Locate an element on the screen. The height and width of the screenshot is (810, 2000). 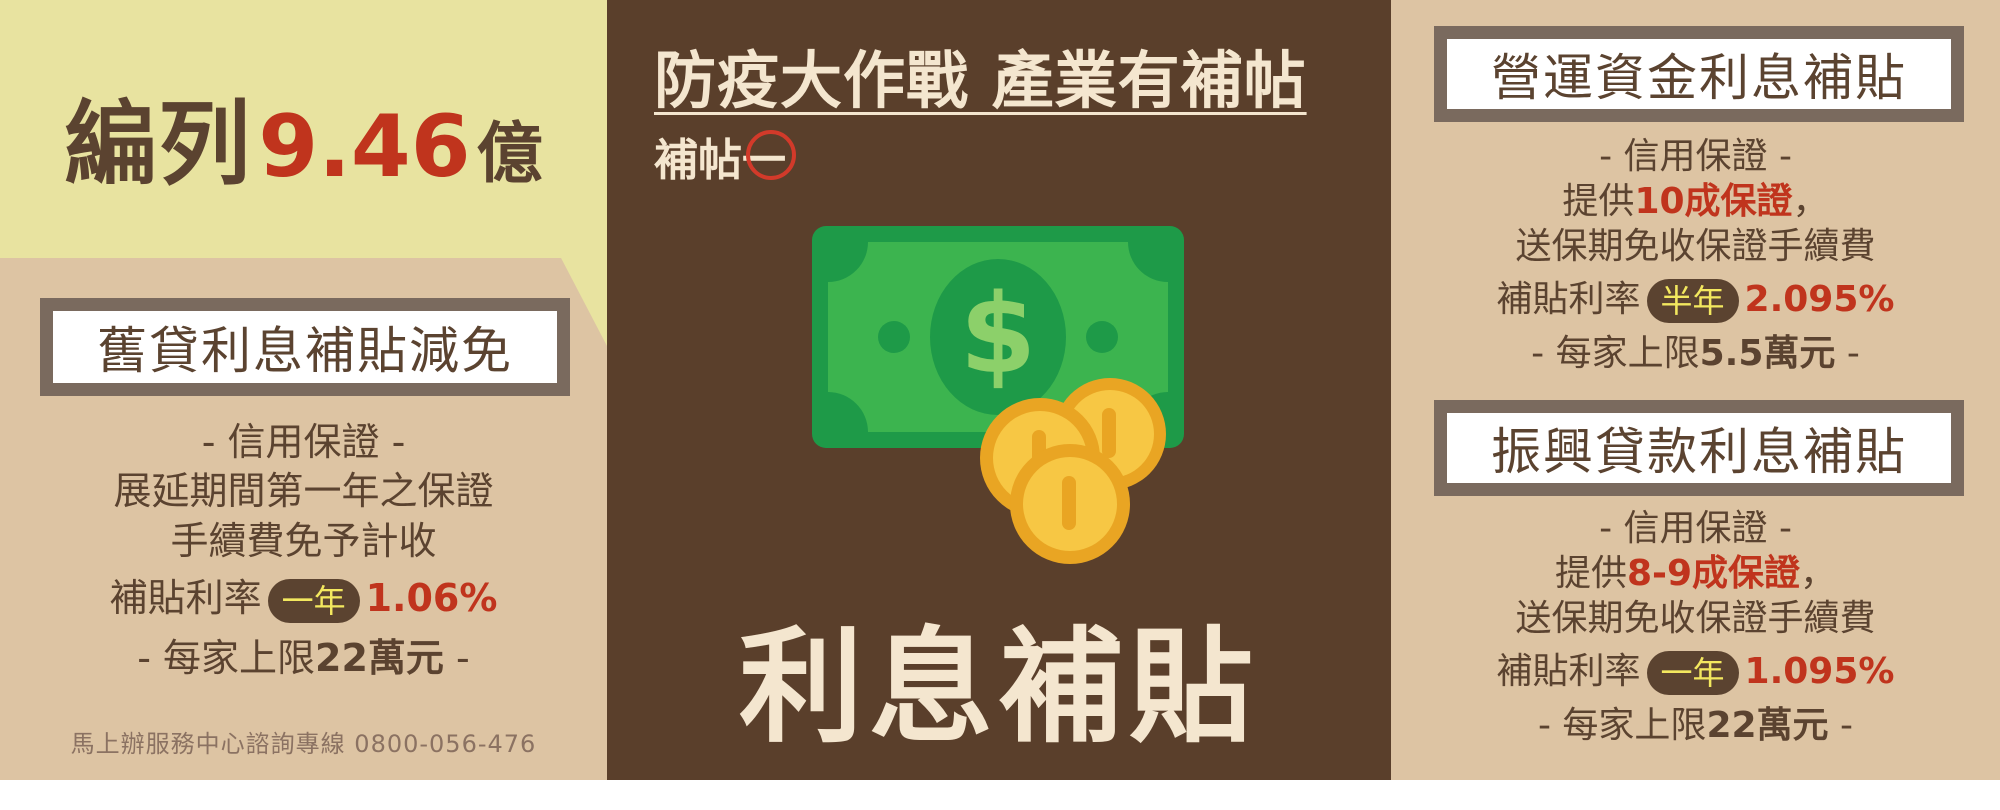
rate-badge: 半年 is located at coordinates (1692, 301).